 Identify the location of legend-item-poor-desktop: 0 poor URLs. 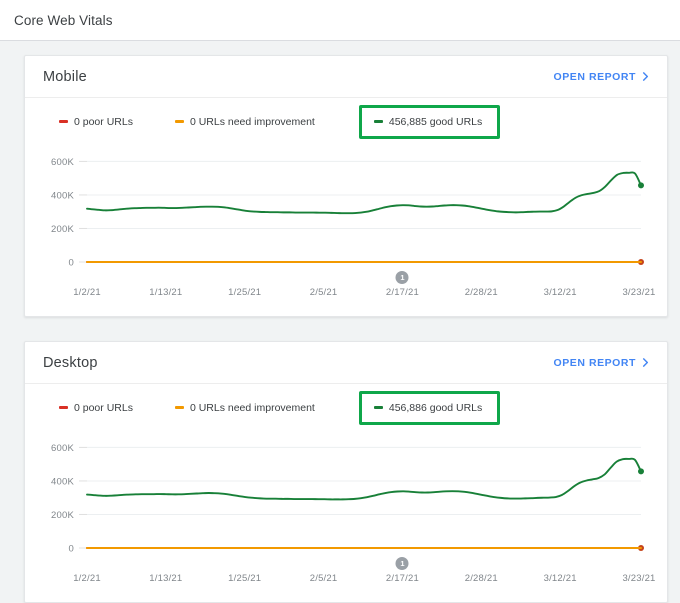
(96, 408).